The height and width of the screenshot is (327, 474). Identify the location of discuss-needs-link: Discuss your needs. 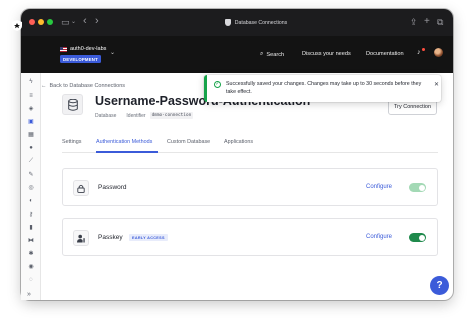
(326, 54).